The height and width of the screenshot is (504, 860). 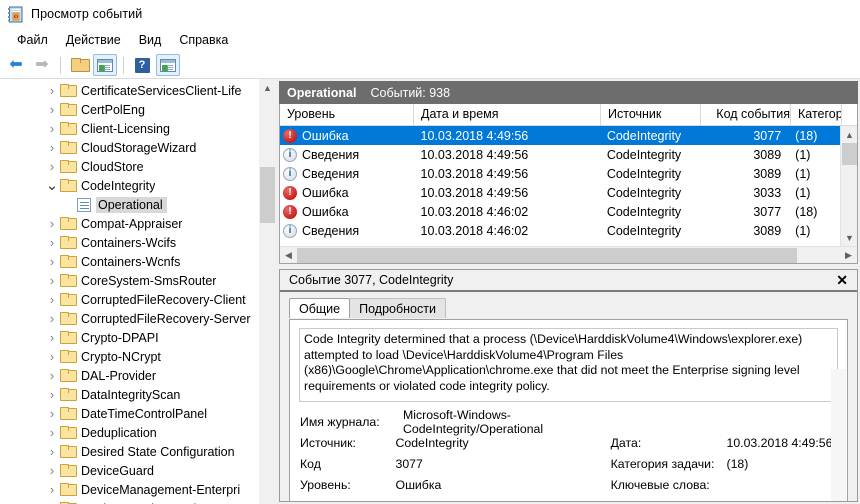 I want to click on menu-view: Вид, so click(x=150, y=40).